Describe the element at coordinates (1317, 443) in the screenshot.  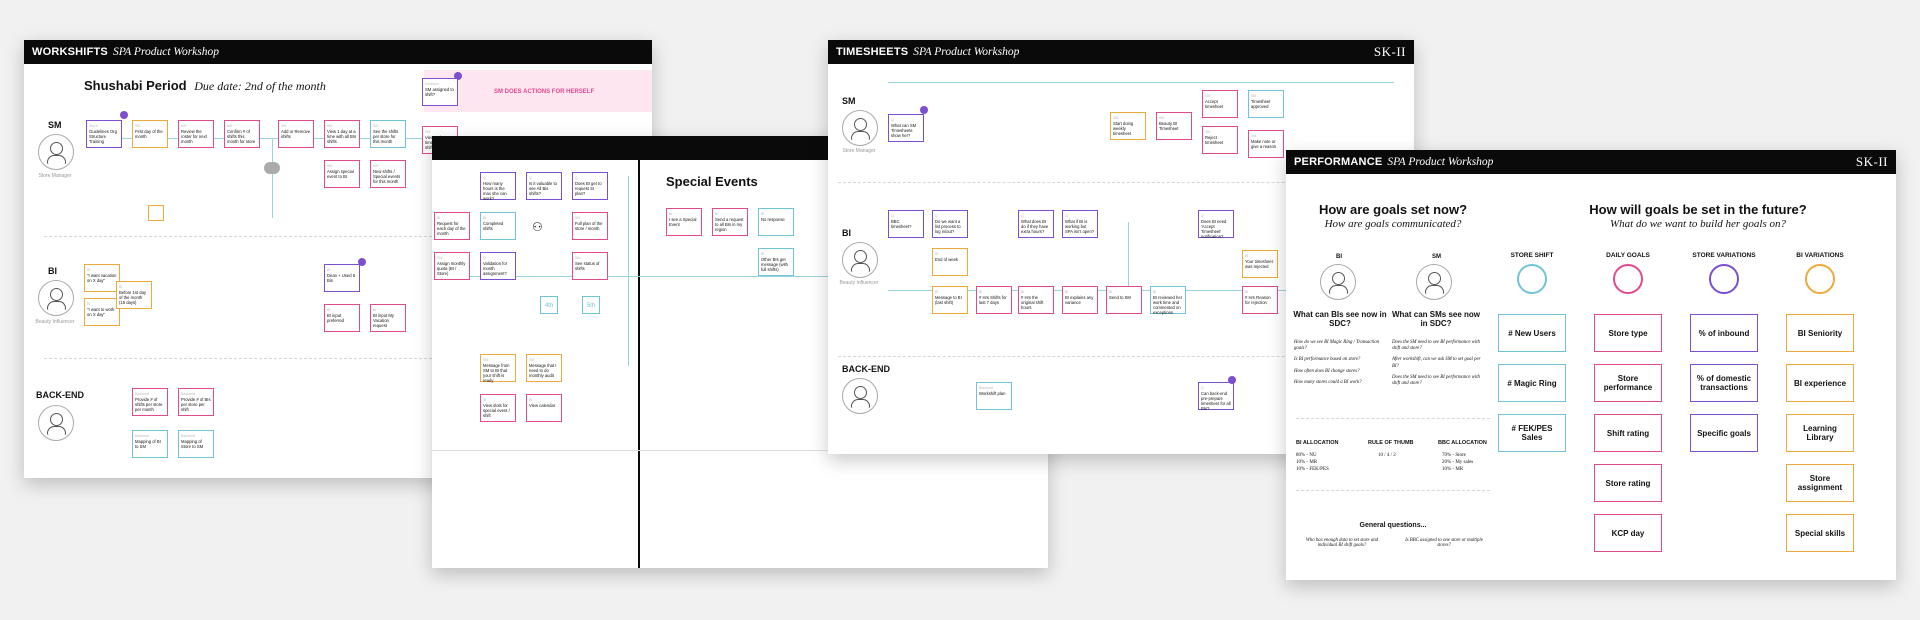
I see `bi-allocation-header: BI ALLOCATION` at that location.